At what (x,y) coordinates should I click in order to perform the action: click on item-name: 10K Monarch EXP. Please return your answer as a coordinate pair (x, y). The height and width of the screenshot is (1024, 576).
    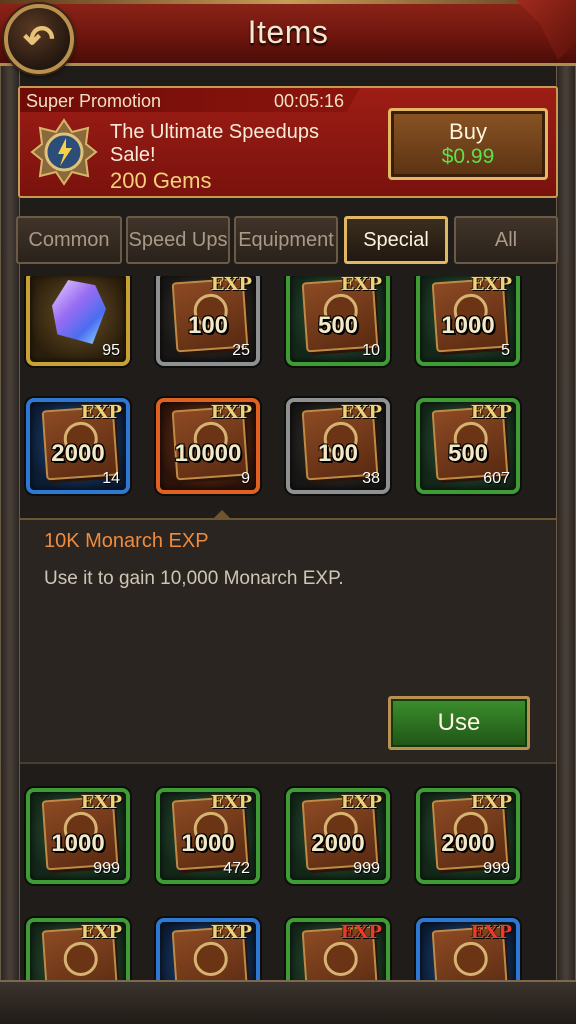
    Looking at the image, I should click on (126, 541).